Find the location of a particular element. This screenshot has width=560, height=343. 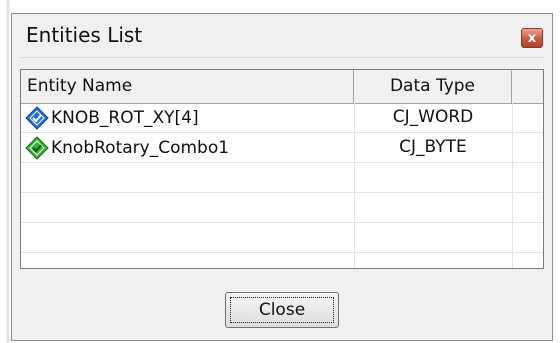

list-row: KNOB_ROT_XY[4] CJ_WORD is located at coordinates (282, 118).